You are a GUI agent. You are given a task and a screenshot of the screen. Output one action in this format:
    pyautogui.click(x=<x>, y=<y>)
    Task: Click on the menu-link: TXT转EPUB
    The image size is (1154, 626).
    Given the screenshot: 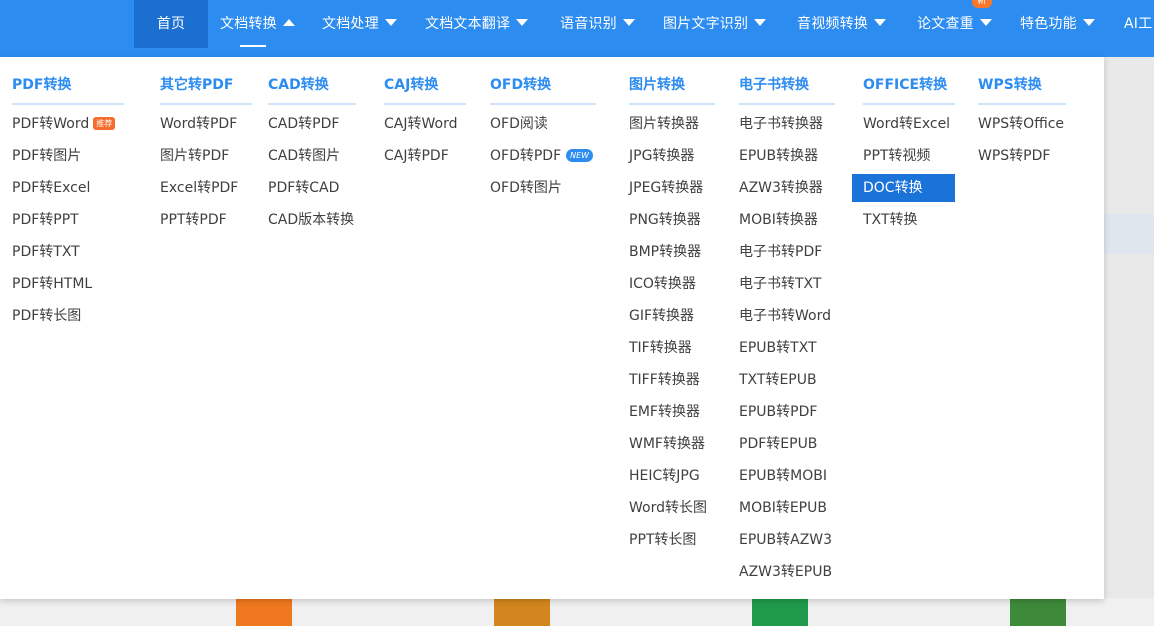 What is the action you would take?
    pyautogui.click(x=778, y=380)
    